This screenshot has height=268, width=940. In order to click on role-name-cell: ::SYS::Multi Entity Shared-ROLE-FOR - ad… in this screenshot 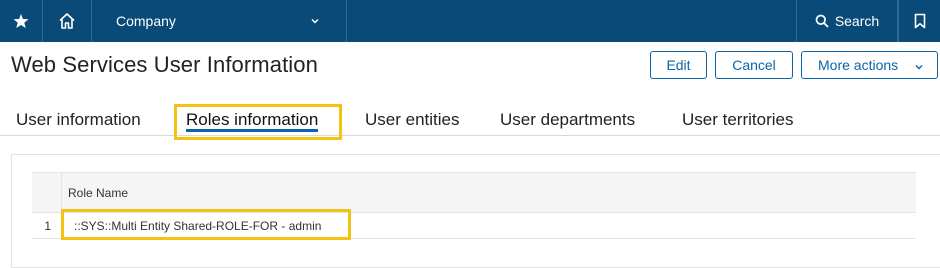, I will do `click(197, 226)`.